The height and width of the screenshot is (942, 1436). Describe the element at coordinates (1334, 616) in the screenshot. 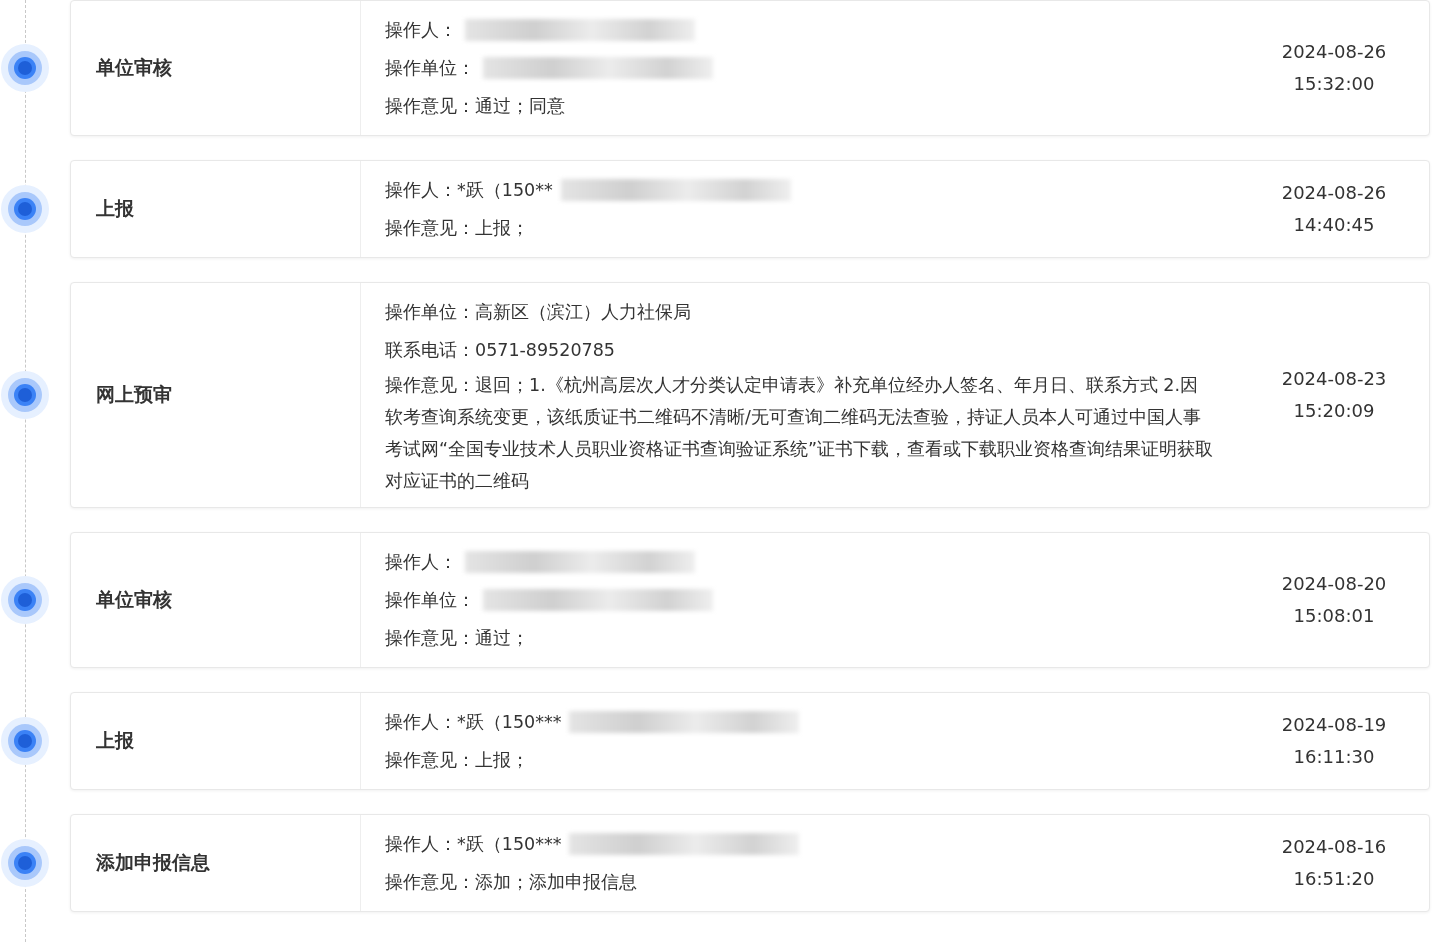

I see `record-time: 15:08:01` at that location.